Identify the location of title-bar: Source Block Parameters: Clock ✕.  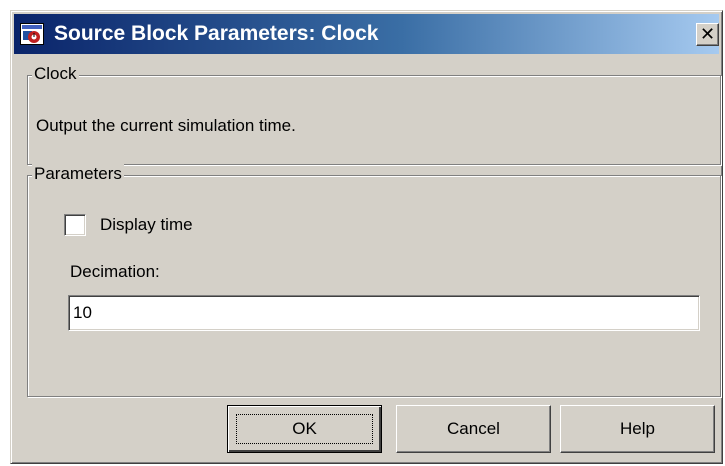
(366, 34).